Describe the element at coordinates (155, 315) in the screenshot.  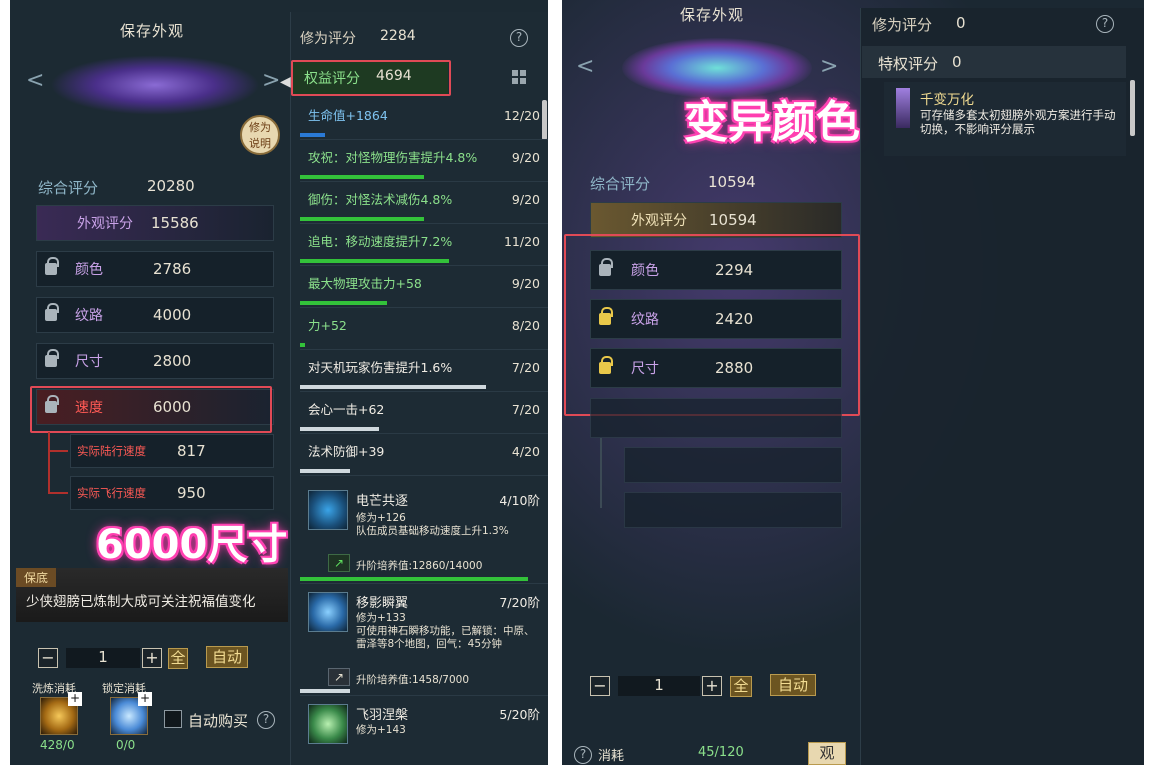
I see `attr-row-pattern: 纹路 4000` at that location.